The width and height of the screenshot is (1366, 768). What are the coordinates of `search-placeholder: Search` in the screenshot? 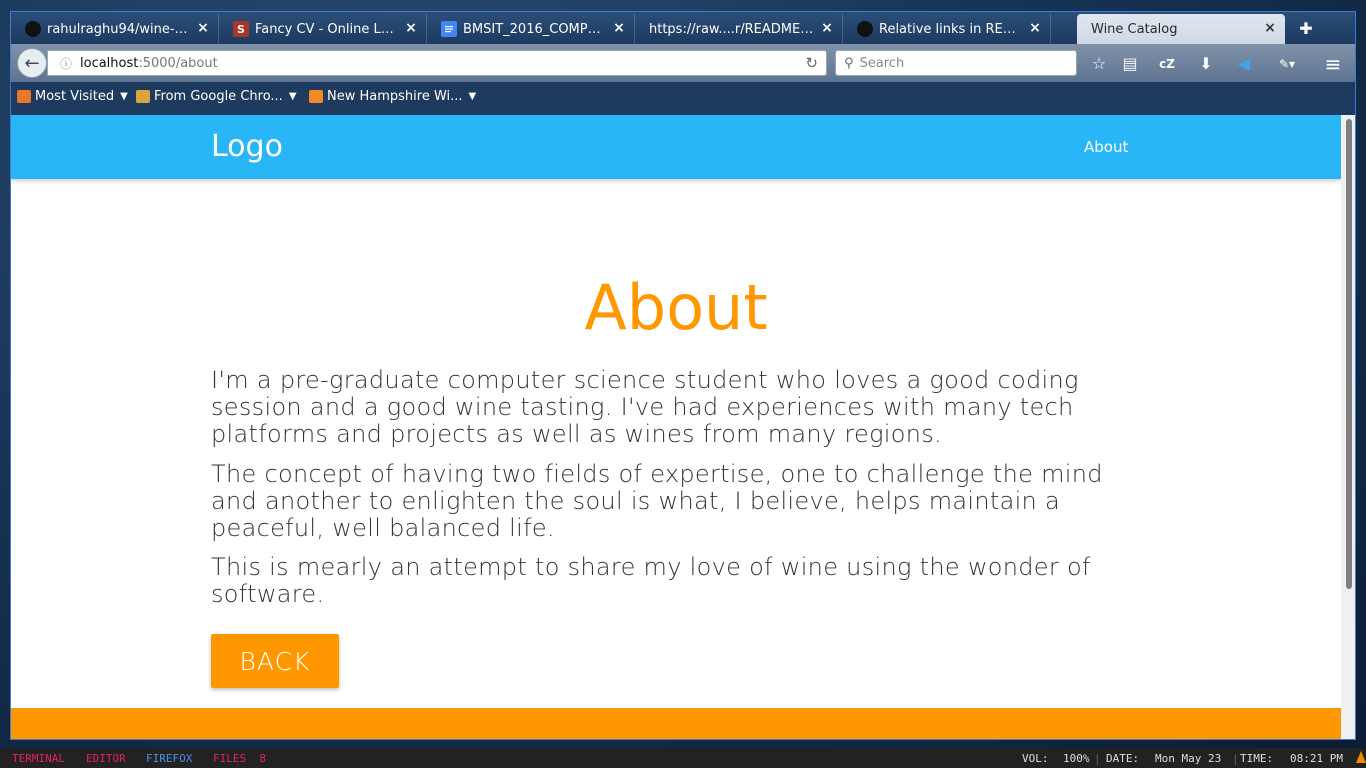 It's located at (882, 63).